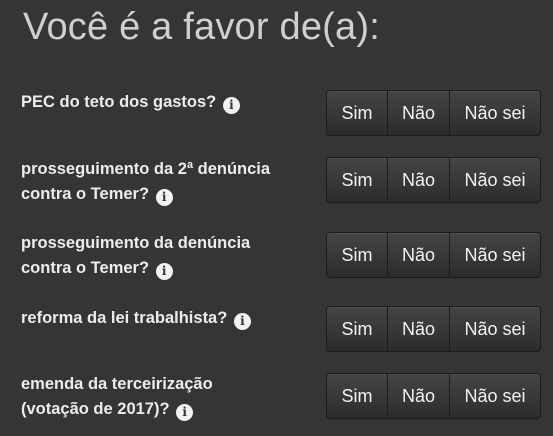  I want to click on question-label: reforma da lei trabalhista? i, so click(166, 318).